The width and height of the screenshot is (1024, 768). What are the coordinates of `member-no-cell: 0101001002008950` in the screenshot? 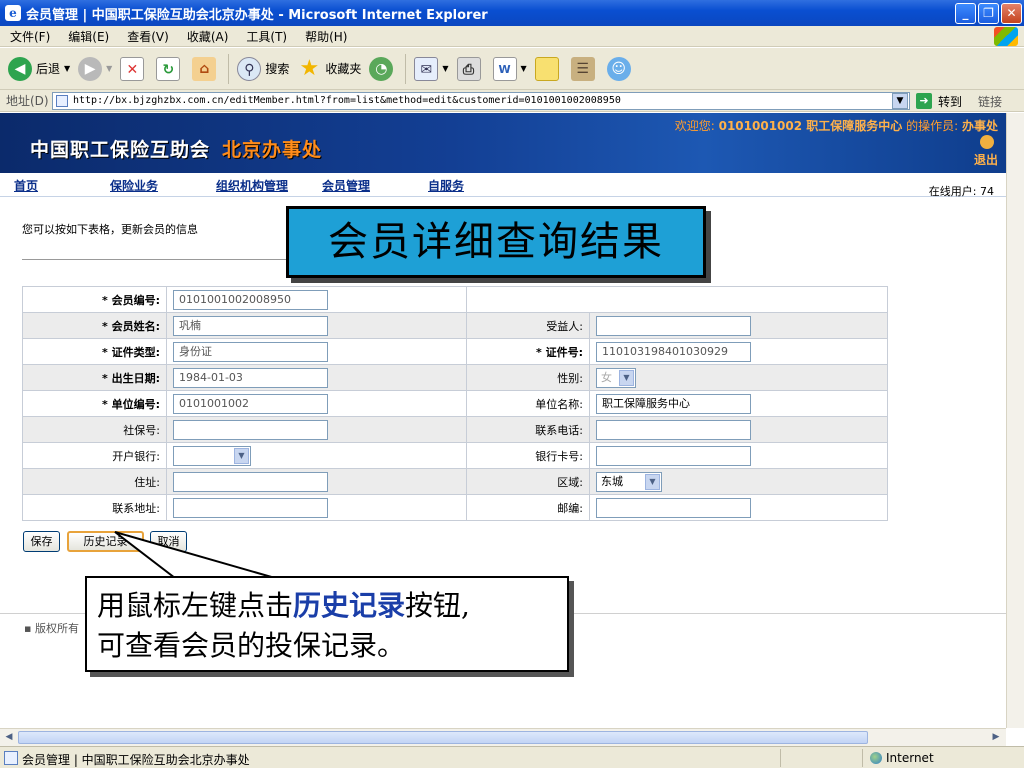 It's located at (316, 299).